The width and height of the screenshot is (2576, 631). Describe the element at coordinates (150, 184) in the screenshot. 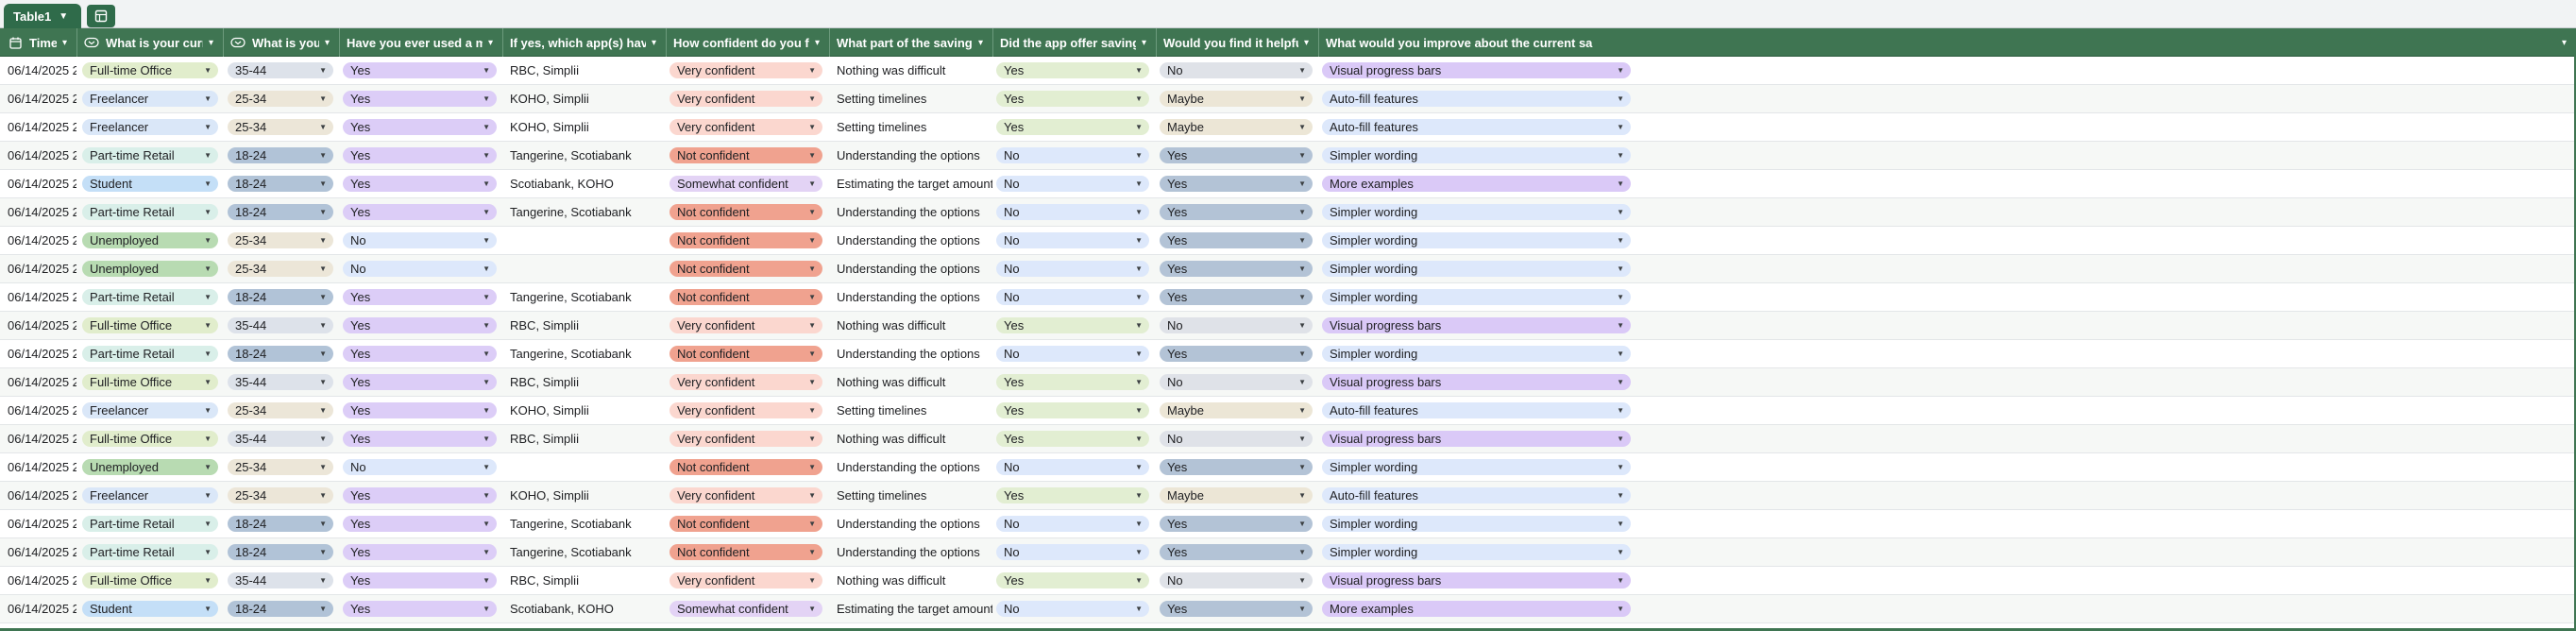

I see `select-chip-occupation: Student ▼` at that location.